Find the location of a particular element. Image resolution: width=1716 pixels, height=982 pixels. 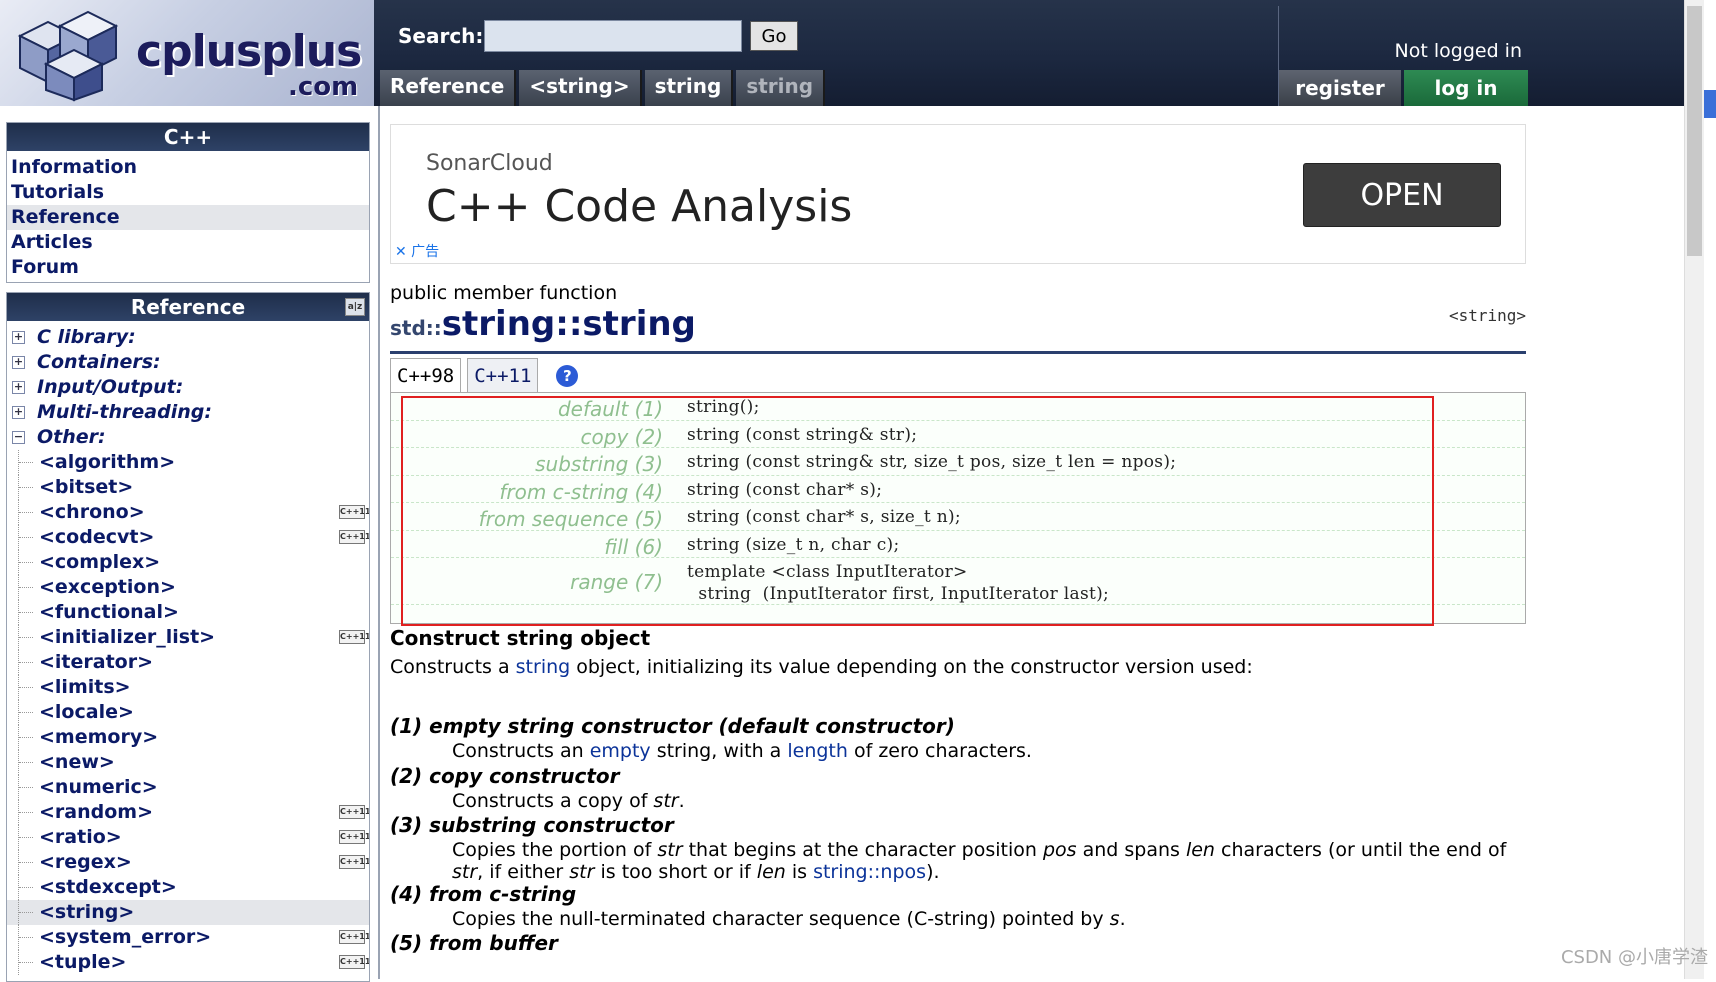

tree-item: <exception> is located at coordinates (188, 587).